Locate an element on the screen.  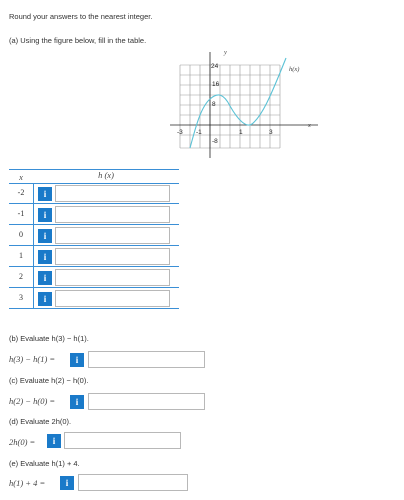
y-tick-neg8: -8 is located at coordinates (215, 141).